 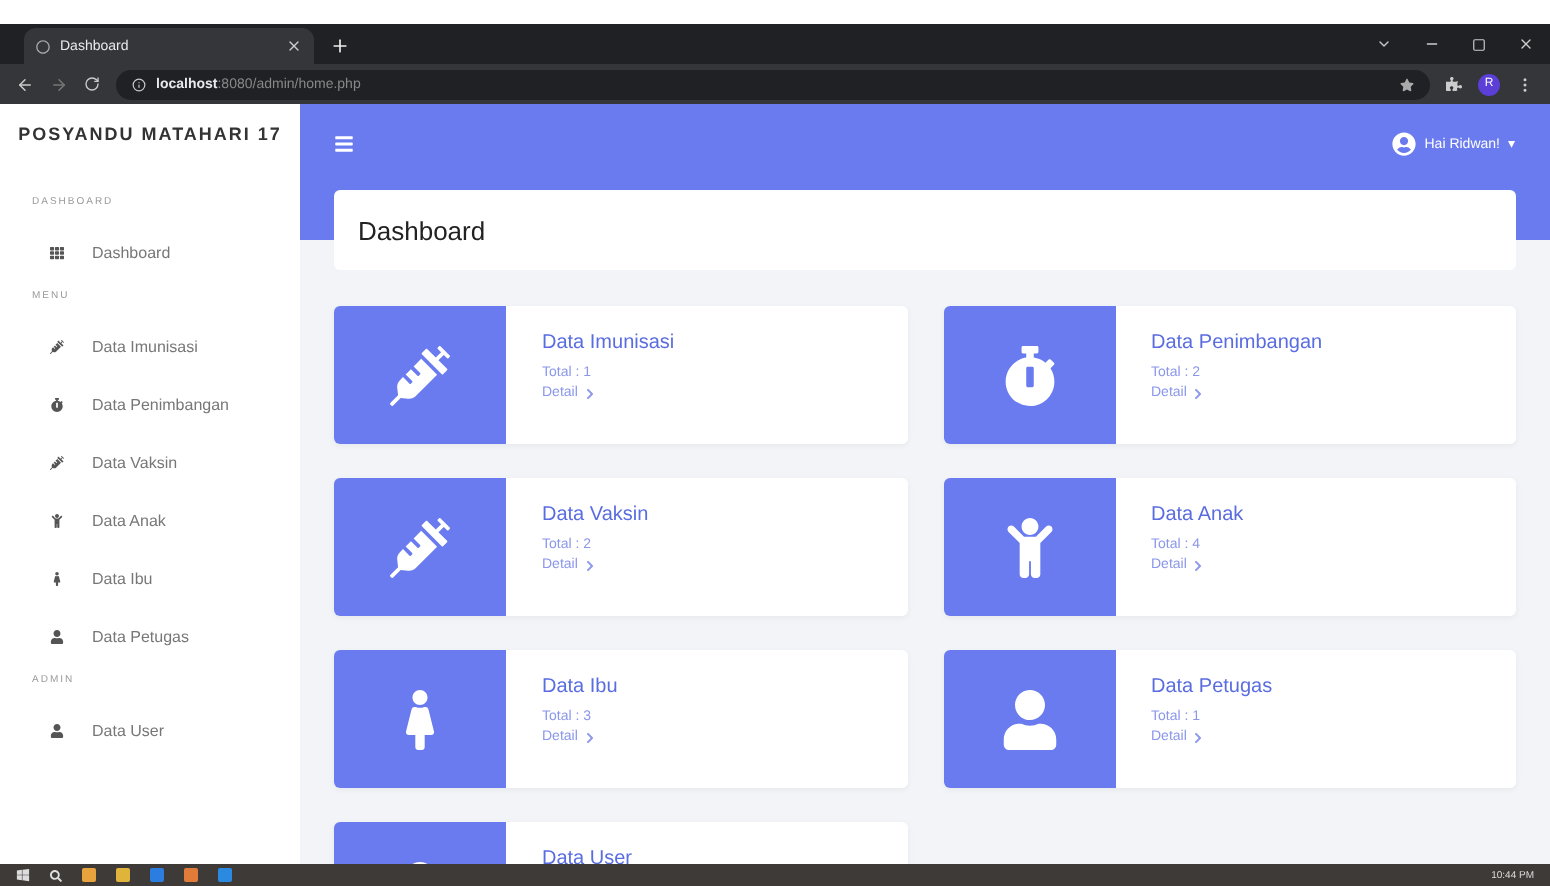 I want to click on sidebar-item: Data Vaksin, so click(x=150, y=462).